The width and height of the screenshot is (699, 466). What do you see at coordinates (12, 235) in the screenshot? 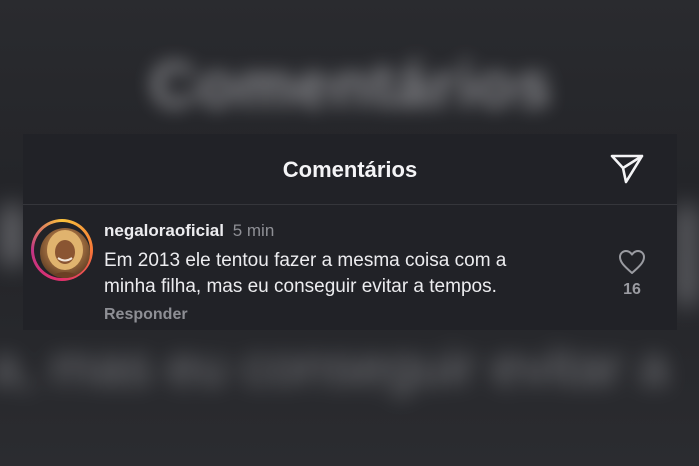
I see `blurred-edge-left` at bounding box center [12, 235].